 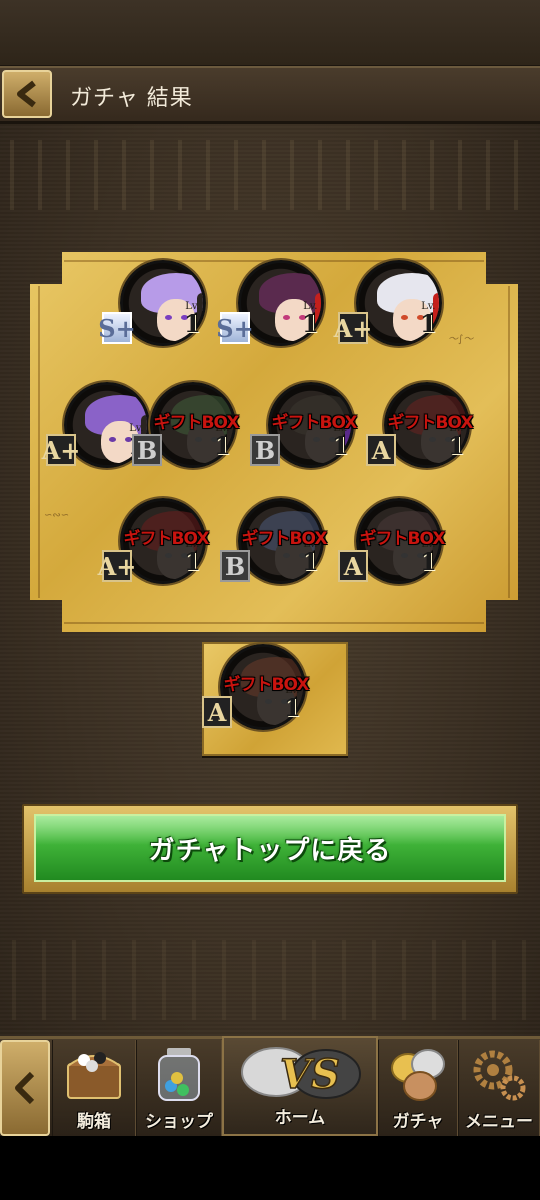 I want to click on gacha-top-button-label: ガチャトップに戻る, so click(x=270, y=850).